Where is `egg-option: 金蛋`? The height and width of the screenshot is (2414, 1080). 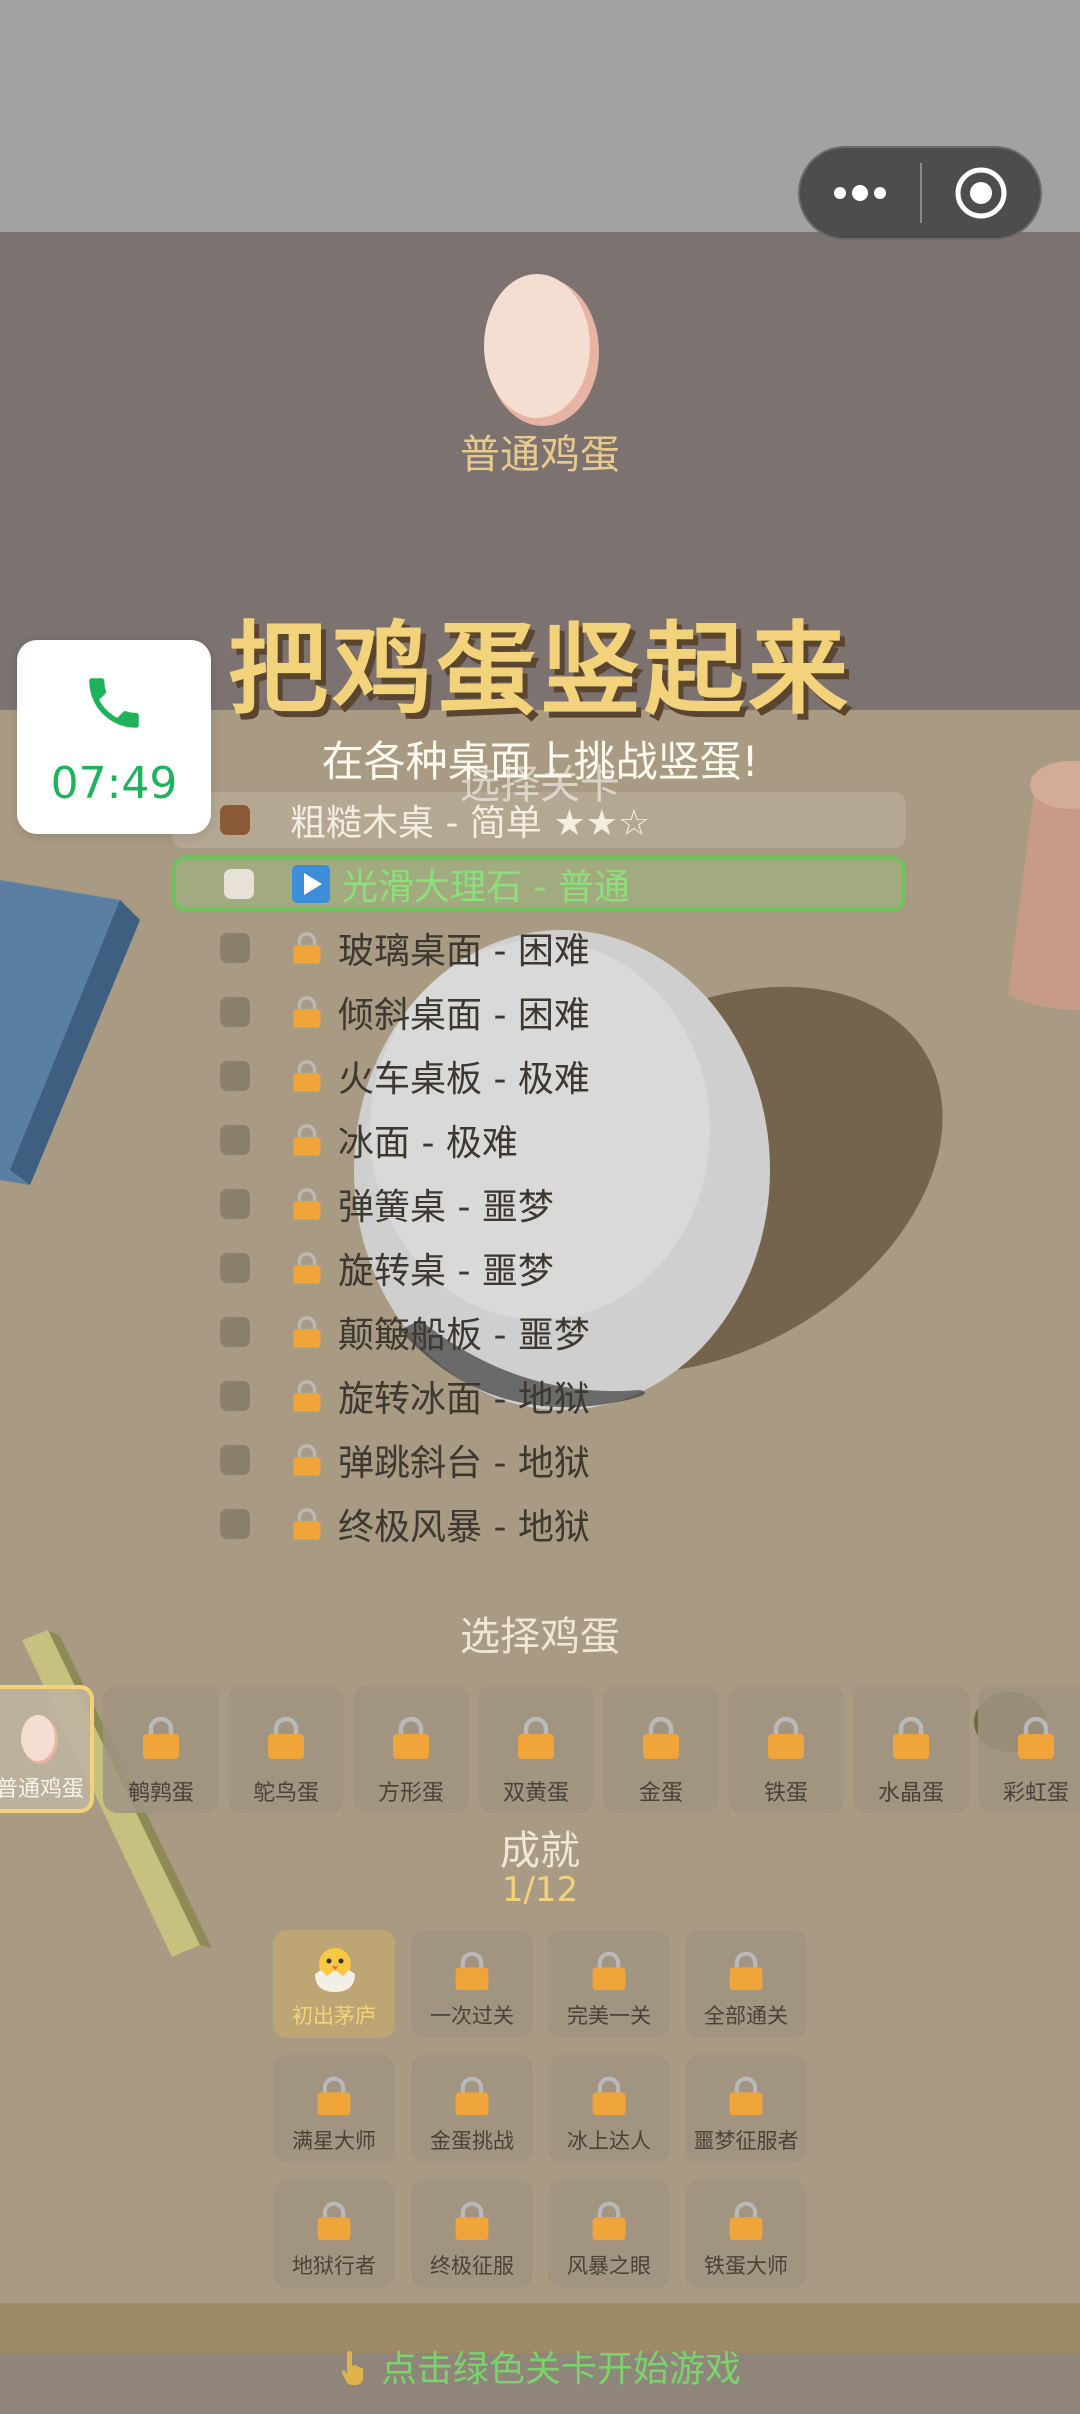
egg-option: 金蛋 is located at coordinates (661, 1749).